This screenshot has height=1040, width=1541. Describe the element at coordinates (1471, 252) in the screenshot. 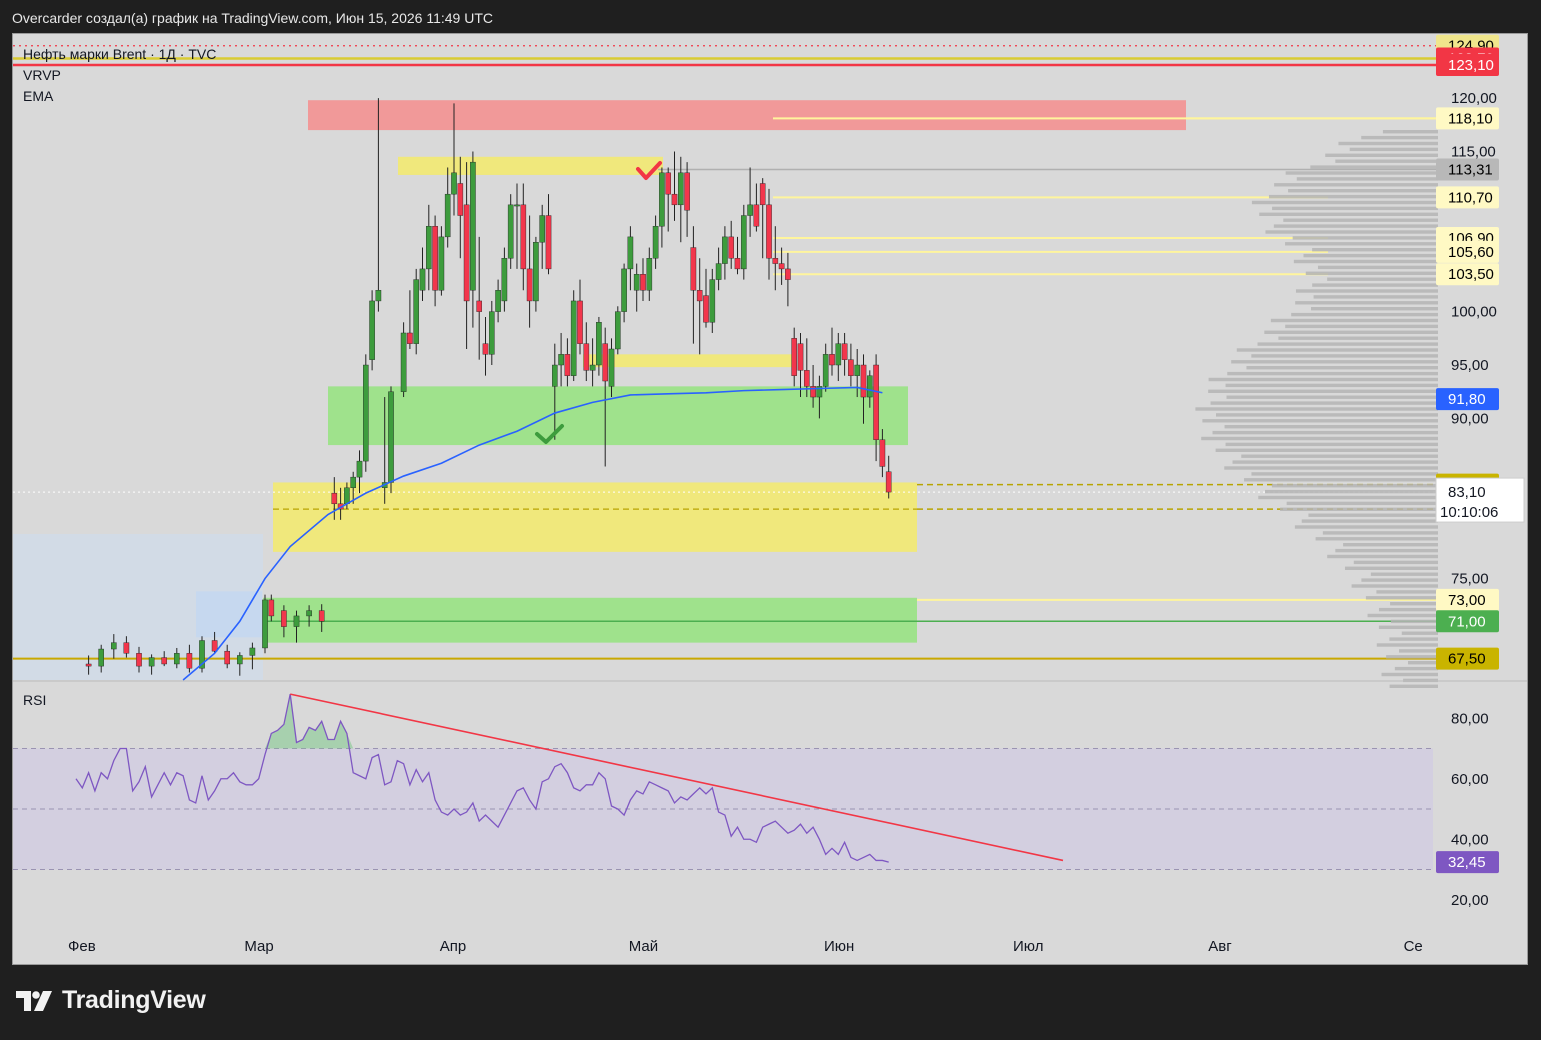

I see `price-label-7: 105,60` at that location.